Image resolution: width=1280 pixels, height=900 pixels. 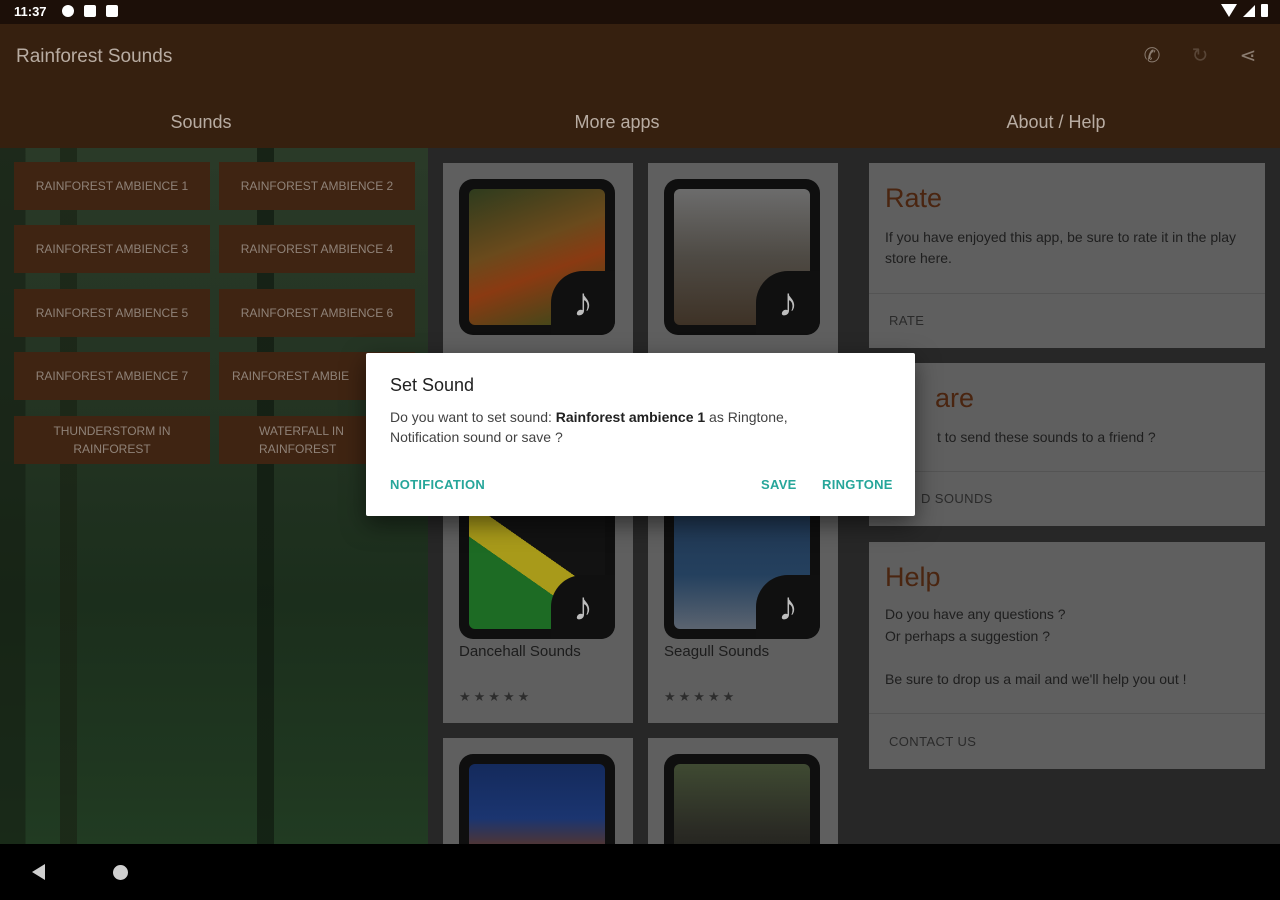 What do you see at coordinates (640, 872) in the screenshot?
I see `navigation-bar` at bounding box center [640, 872].